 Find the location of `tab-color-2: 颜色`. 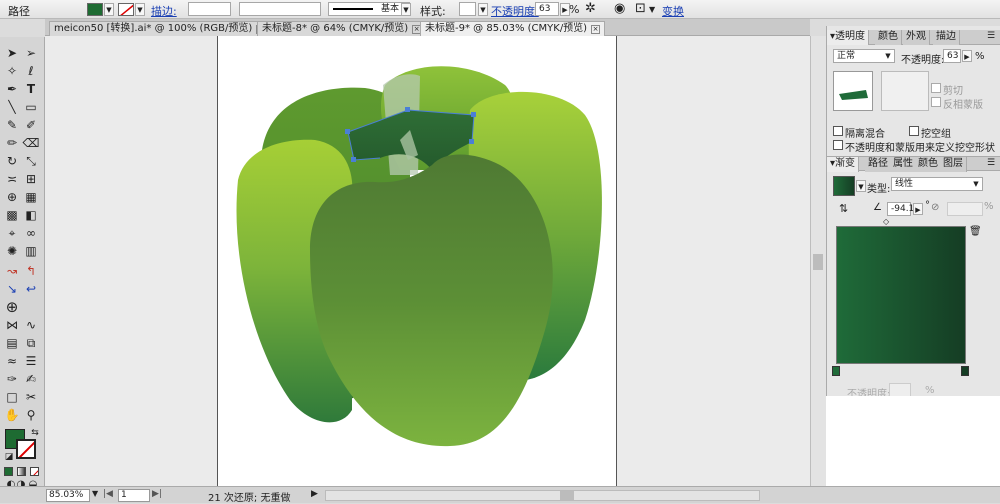

tab-color-2: 颜色 is located at coordinates (928, 164).